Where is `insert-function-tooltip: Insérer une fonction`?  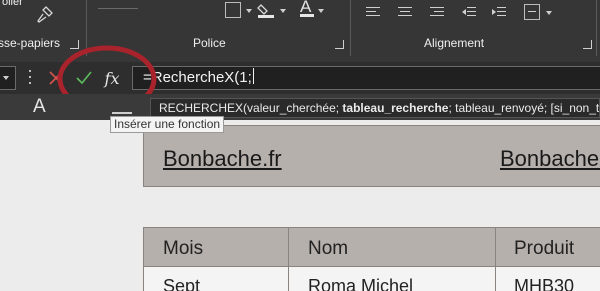
insert-function-tooltip: Insérer une fonction is located at coordinates (167, 124).